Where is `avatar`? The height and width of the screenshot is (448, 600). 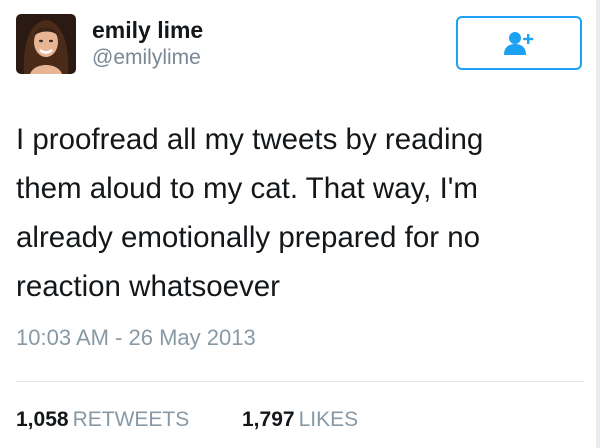 avatar is located at coordinates (46, 44).